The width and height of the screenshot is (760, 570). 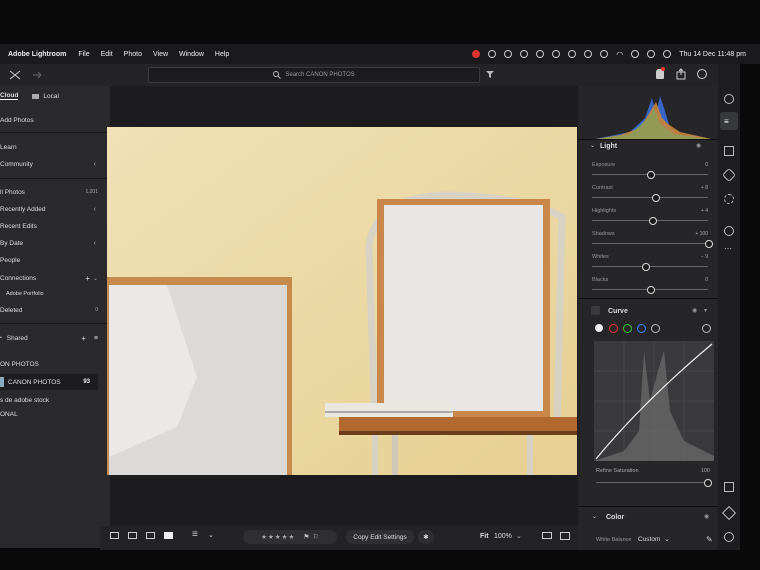 I want to click on slider-blacks, so click(x=651, y=290).